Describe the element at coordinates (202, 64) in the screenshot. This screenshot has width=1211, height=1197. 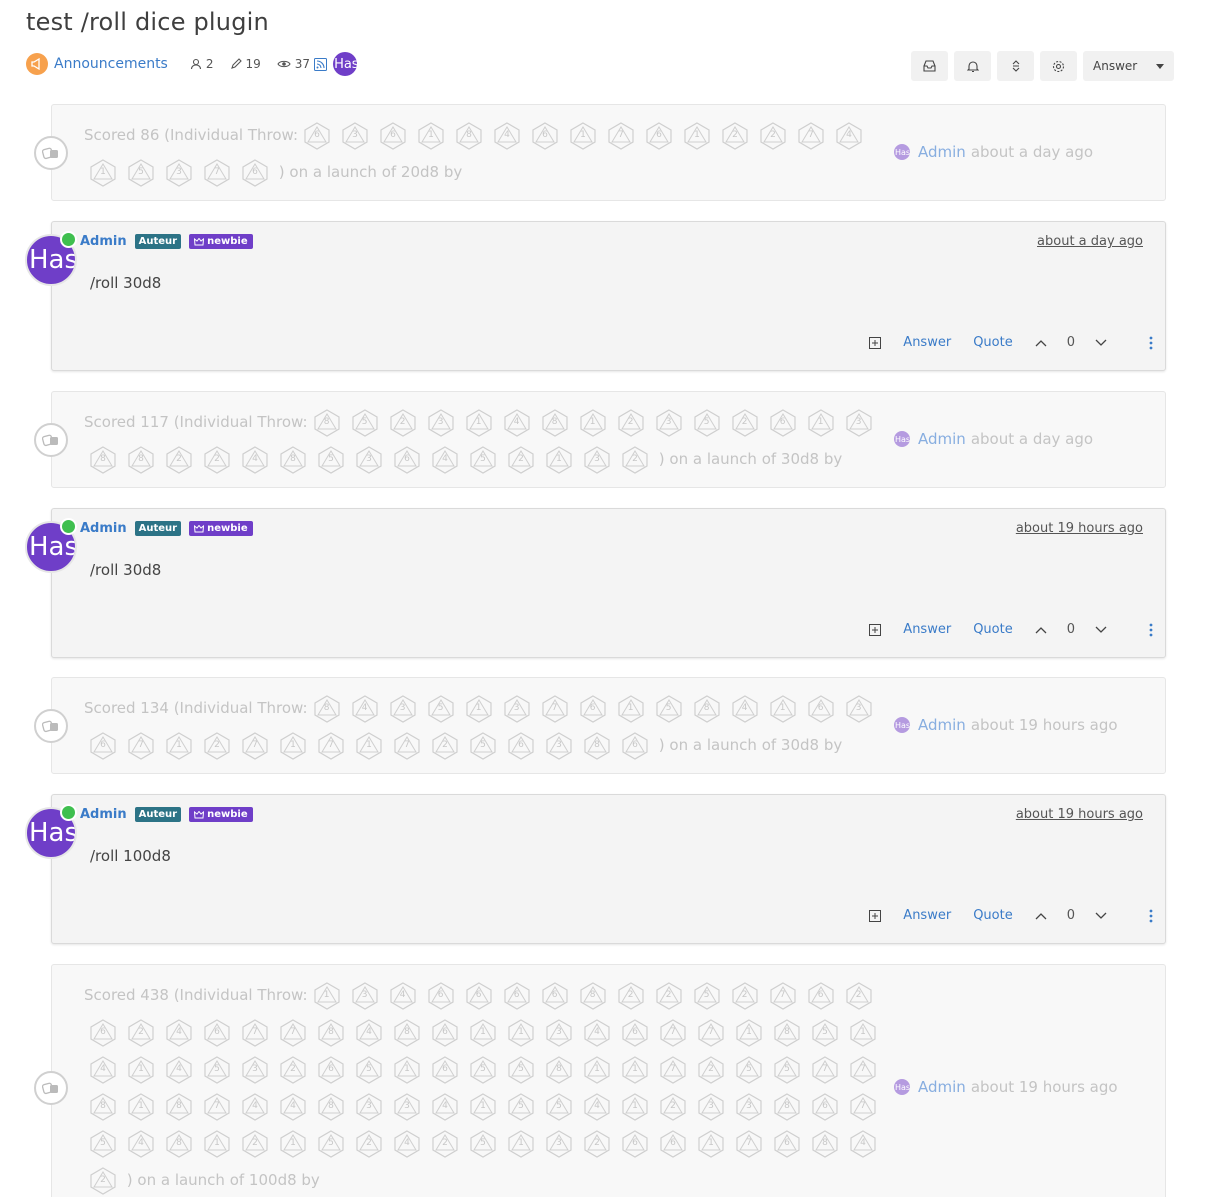
I see `posters-count: 2` at that location.